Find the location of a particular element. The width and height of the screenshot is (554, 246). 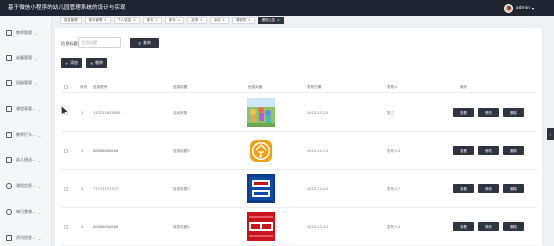

tab-parent-a: 家长 ✕ is located at coordinates (152, 20).